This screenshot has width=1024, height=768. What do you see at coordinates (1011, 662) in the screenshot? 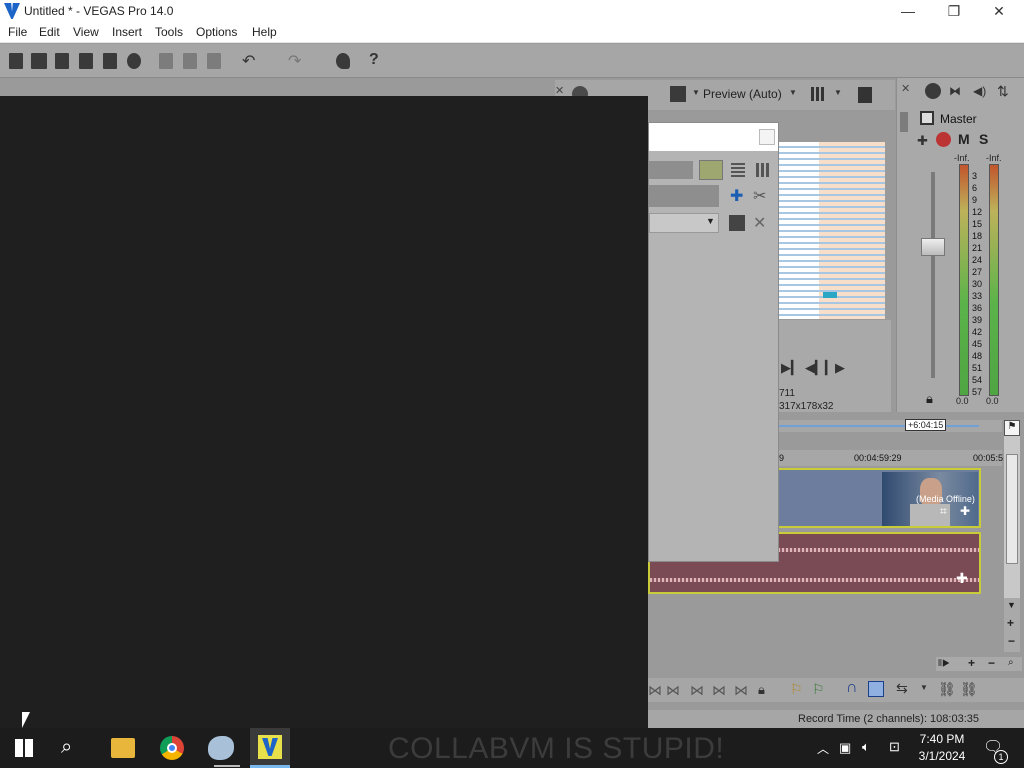
I see `zoom-tool-icon: ⌕` at bounding box center [1011, 662].